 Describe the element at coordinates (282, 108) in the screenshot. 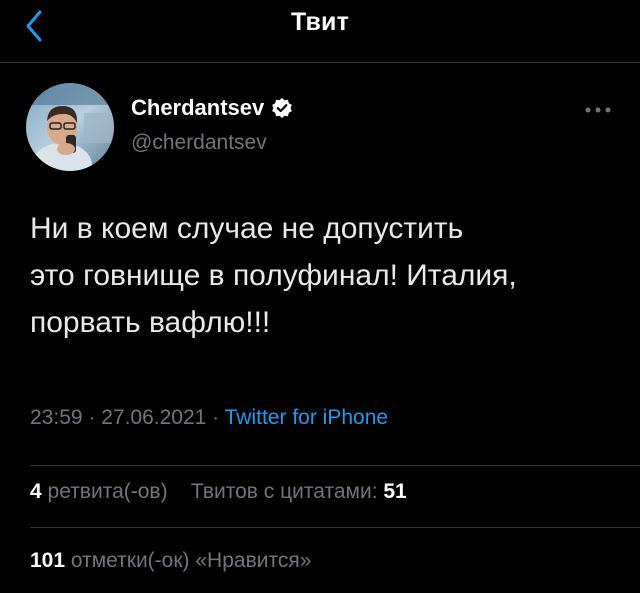

I see `verified-badge-icon` at that location.